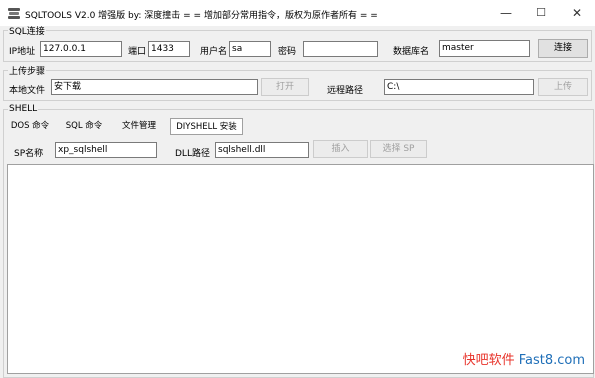 The height and width of the screenshot is (378, 595). Describe the element at coordinates (506, 13) in the screenshot. I see `minimize-button: —` at that location.